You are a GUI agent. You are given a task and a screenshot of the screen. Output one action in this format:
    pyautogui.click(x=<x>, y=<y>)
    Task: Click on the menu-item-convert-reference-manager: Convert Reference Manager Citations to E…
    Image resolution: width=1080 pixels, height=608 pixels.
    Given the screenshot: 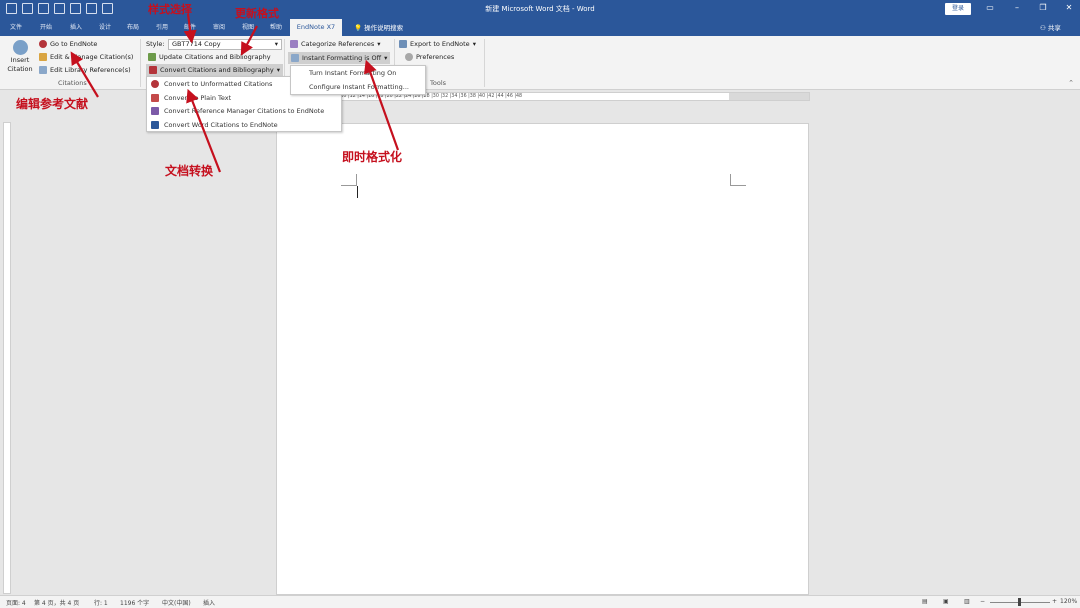 What is the action you would take?
    pyautogui.click(x=237, y=111)
    